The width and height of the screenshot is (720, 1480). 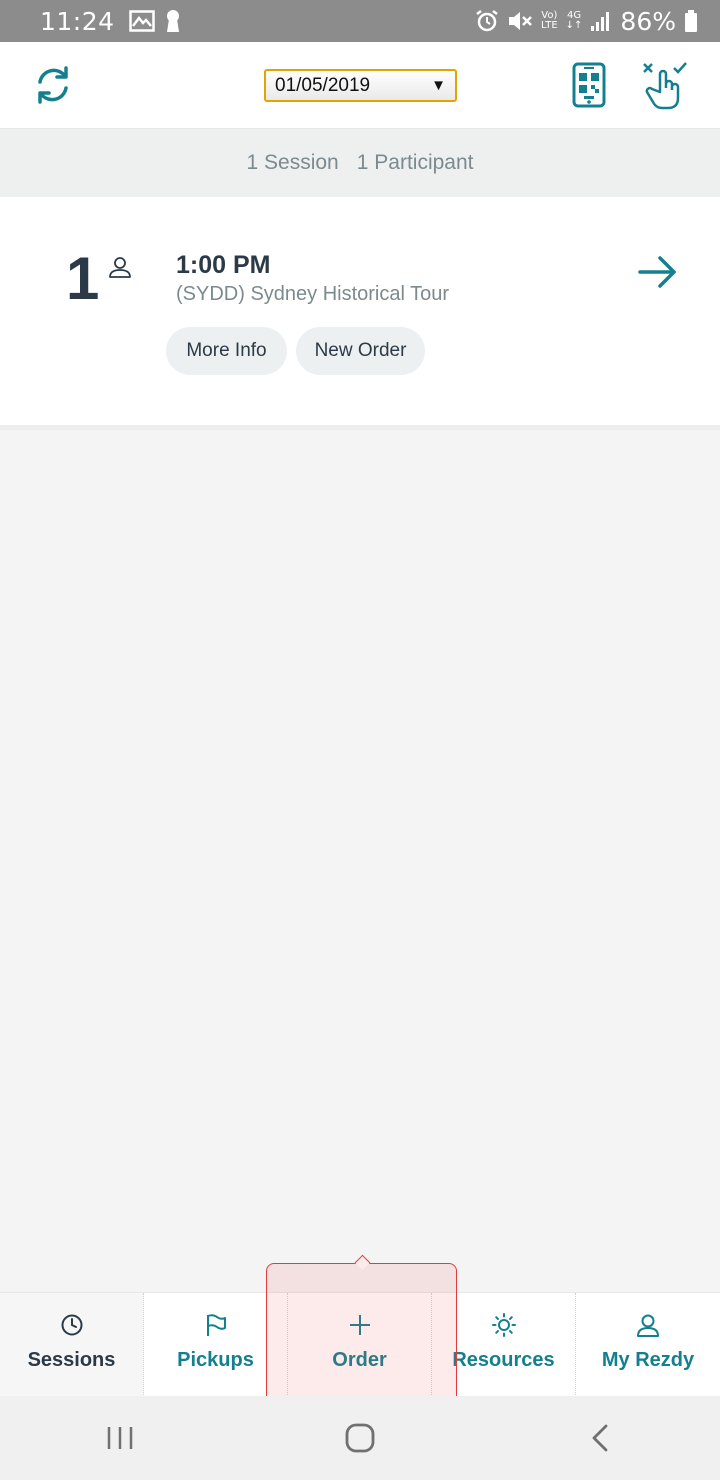 What do you see at coordinates (226, 351) in the screenshot?
I see `more-info-button: More Info` at bounding box center [226, 351].